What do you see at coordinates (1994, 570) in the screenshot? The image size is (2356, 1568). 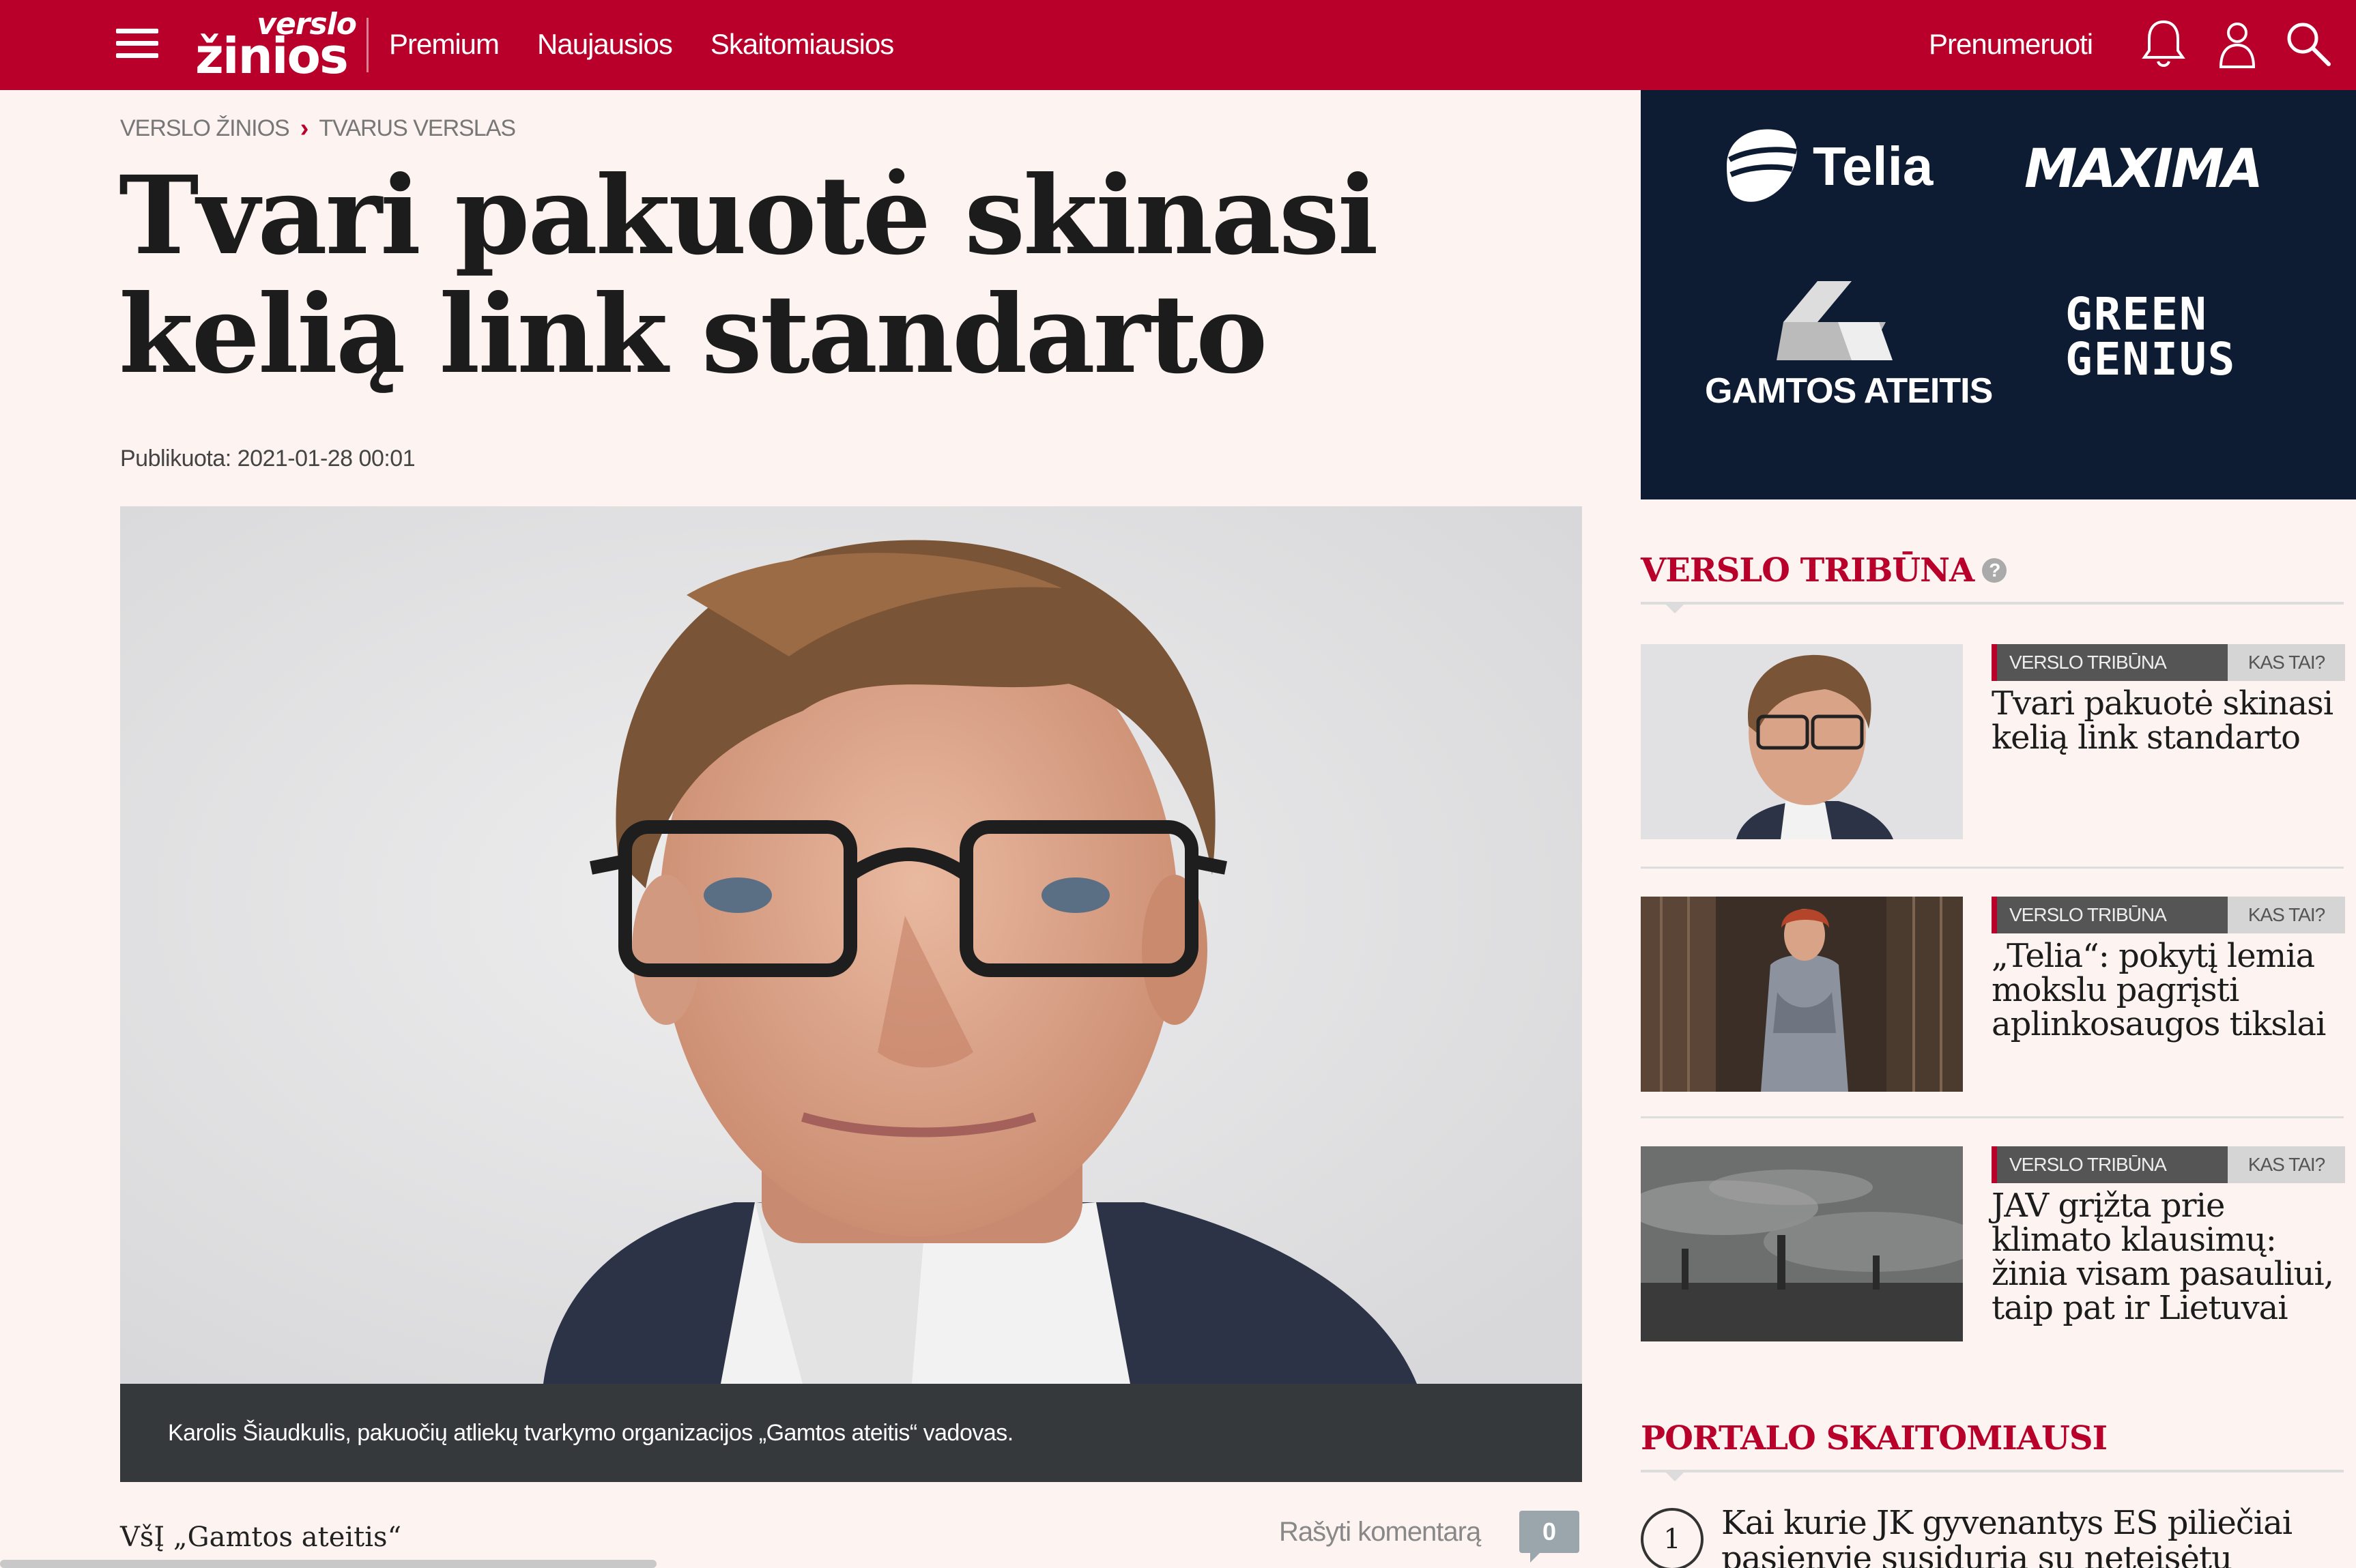 I see `help-icon: ?` at bounding box center [1994, 570].